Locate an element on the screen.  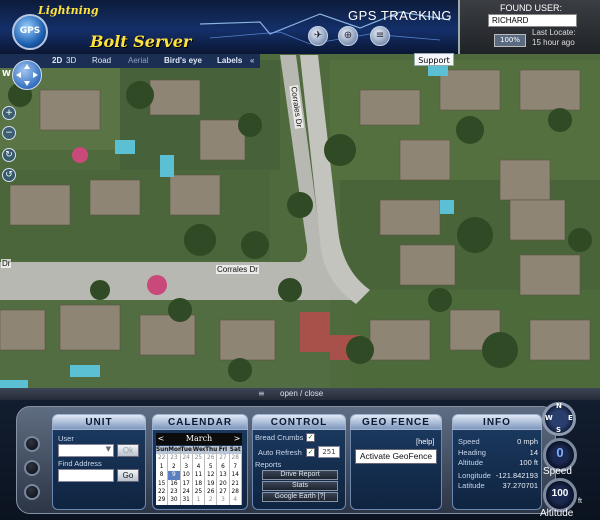
calendar-week: 29 30 31 1 2 3 4 is located at coordinates (199, 500).